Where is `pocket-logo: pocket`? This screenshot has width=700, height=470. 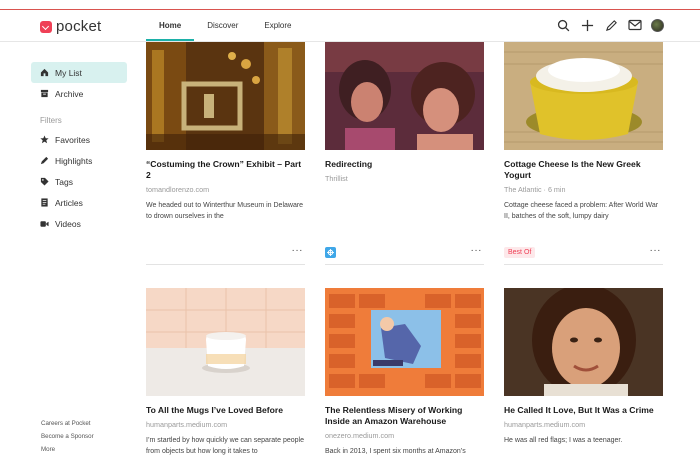
pocket-logo: pocket is located at coordinates (70, 26).